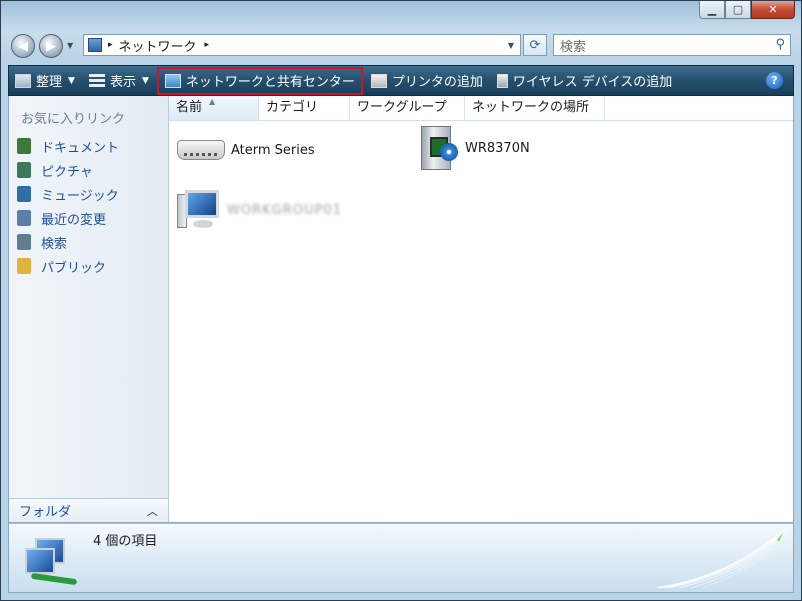  What do you see at coordinates (125, 541) in the screenshot?
I see `item-count: 4 個の項目` at bounding box center [125, 541].